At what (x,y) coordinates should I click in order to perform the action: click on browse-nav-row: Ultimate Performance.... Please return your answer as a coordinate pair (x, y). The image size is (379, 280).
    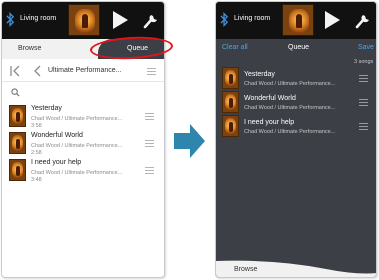
    Looking at the image, I should click on (83, 71).